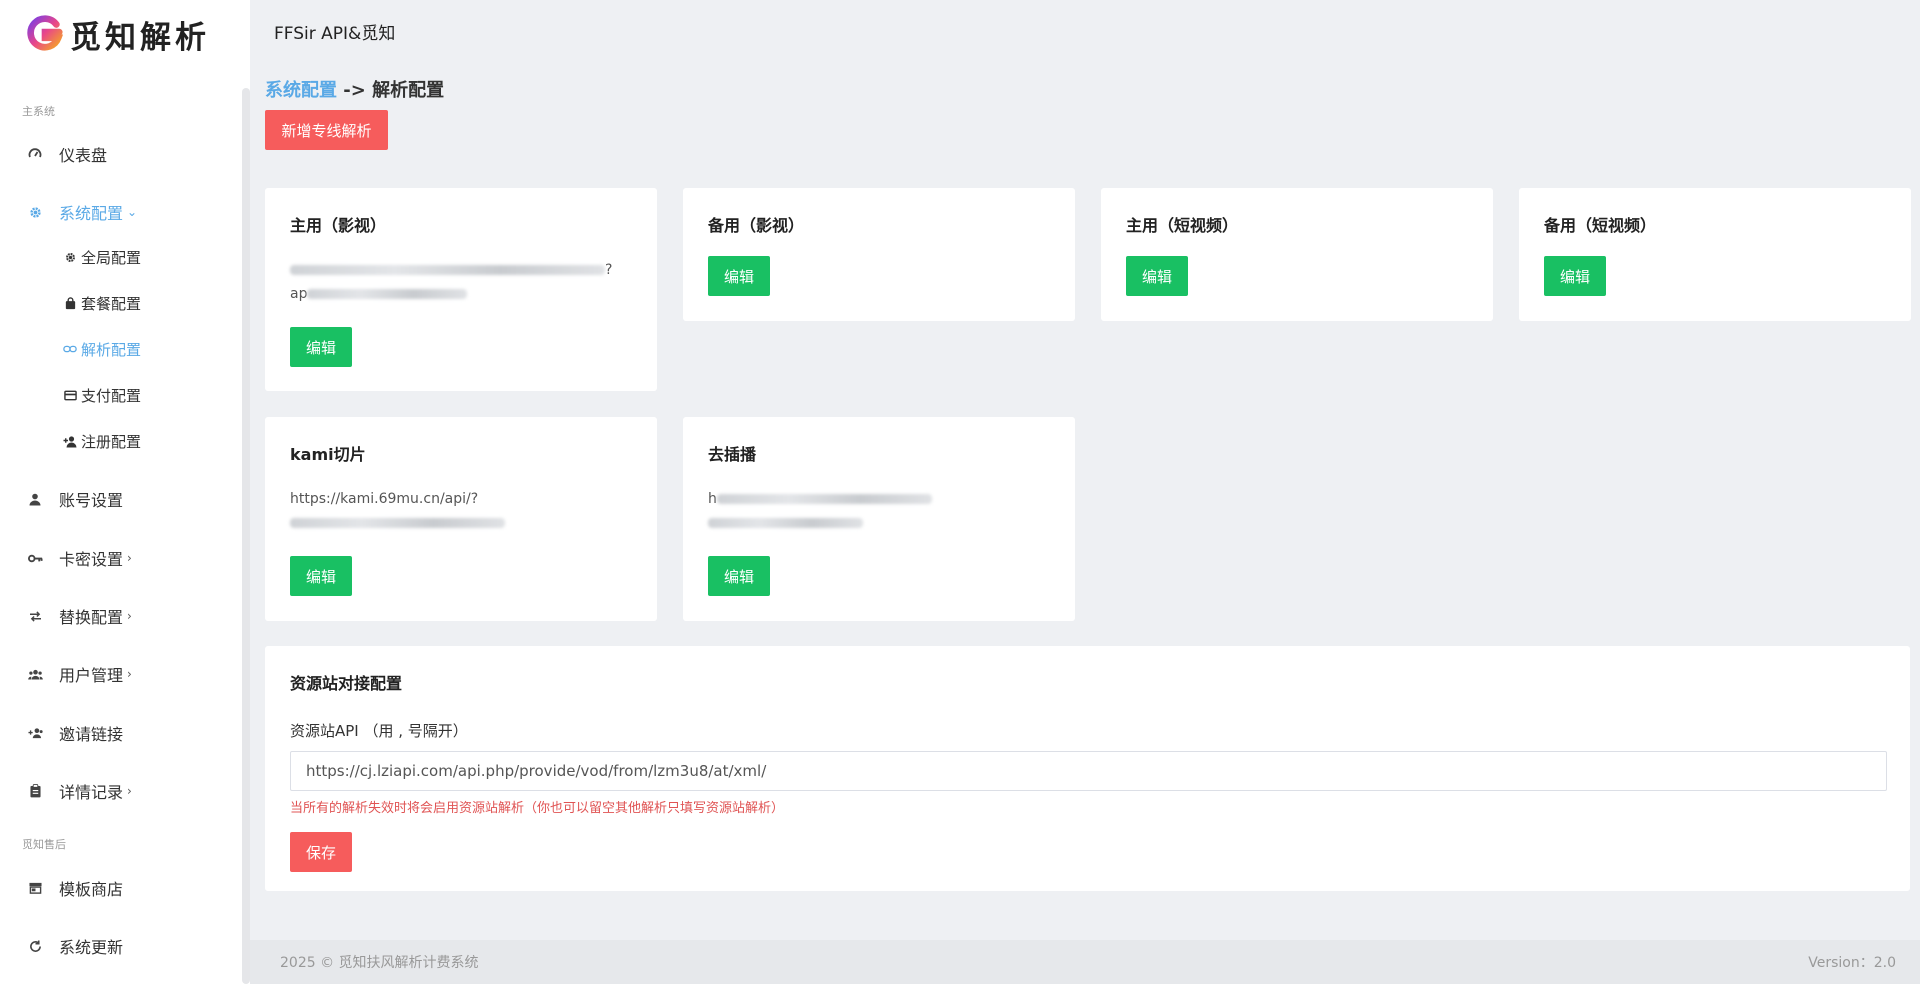 This screenshot has height=984, width=1920. I want to click on sidebar-sub-item-register-config: 注册配置, so click(121, 441).